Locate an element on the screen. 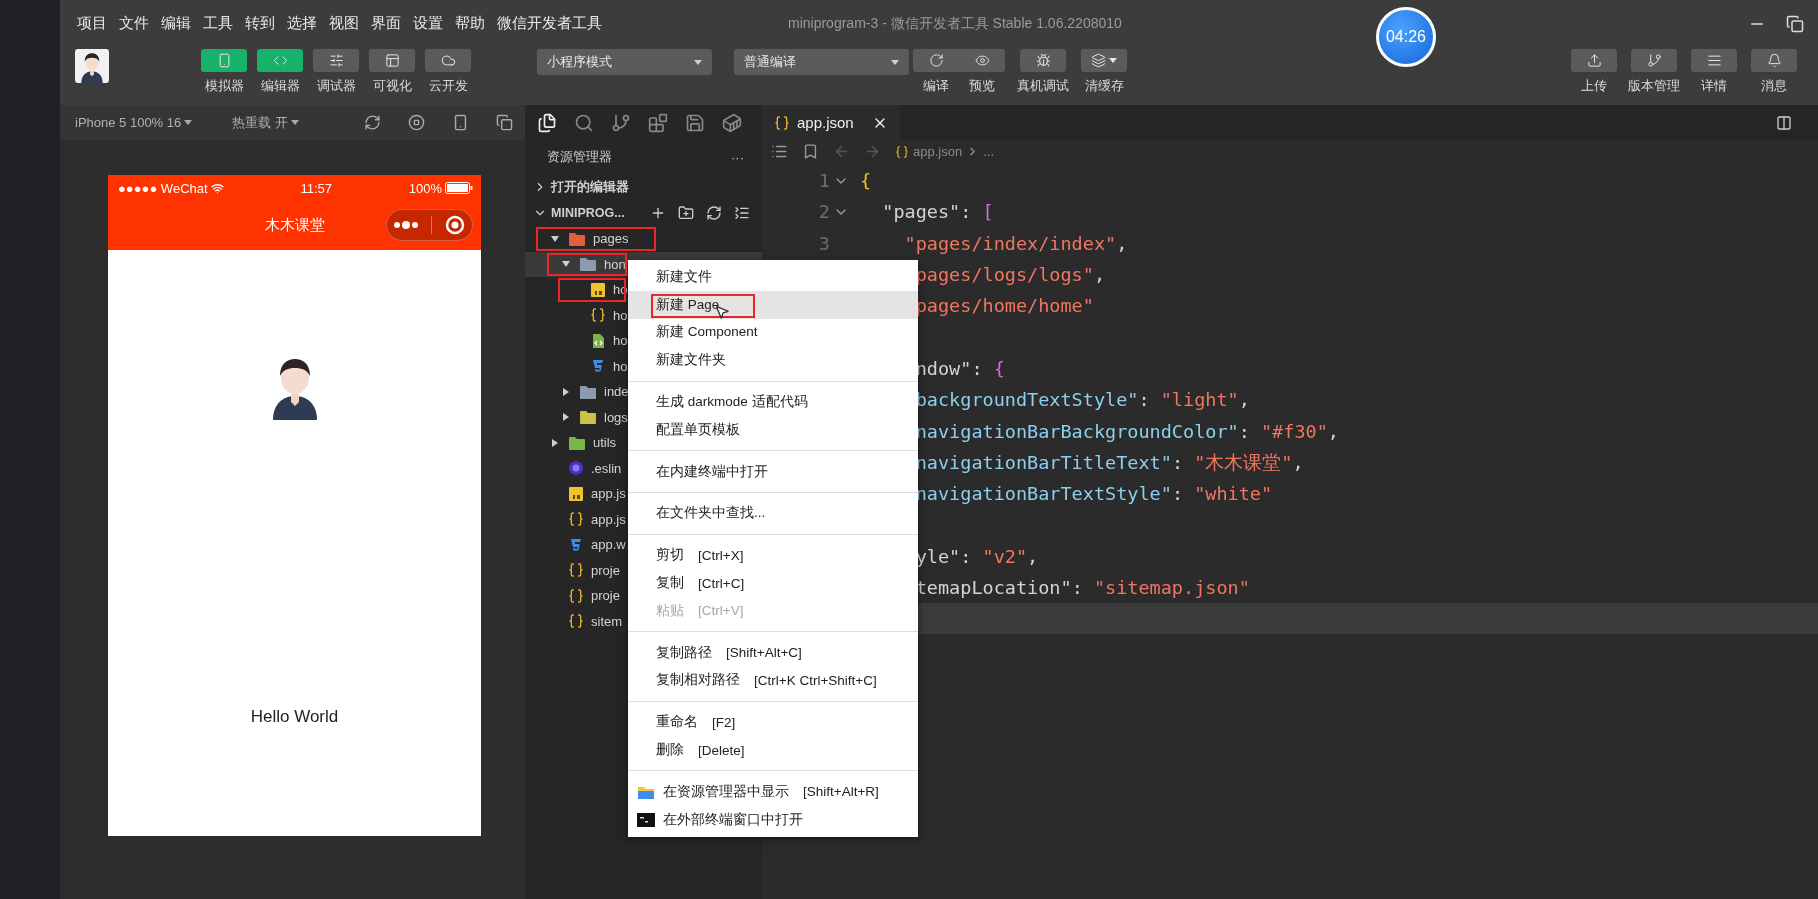 The width and height of the screenshot is (1818, 899). code-line: temapLocation": "sitemap.json" is located at coordinates (1082, 587).